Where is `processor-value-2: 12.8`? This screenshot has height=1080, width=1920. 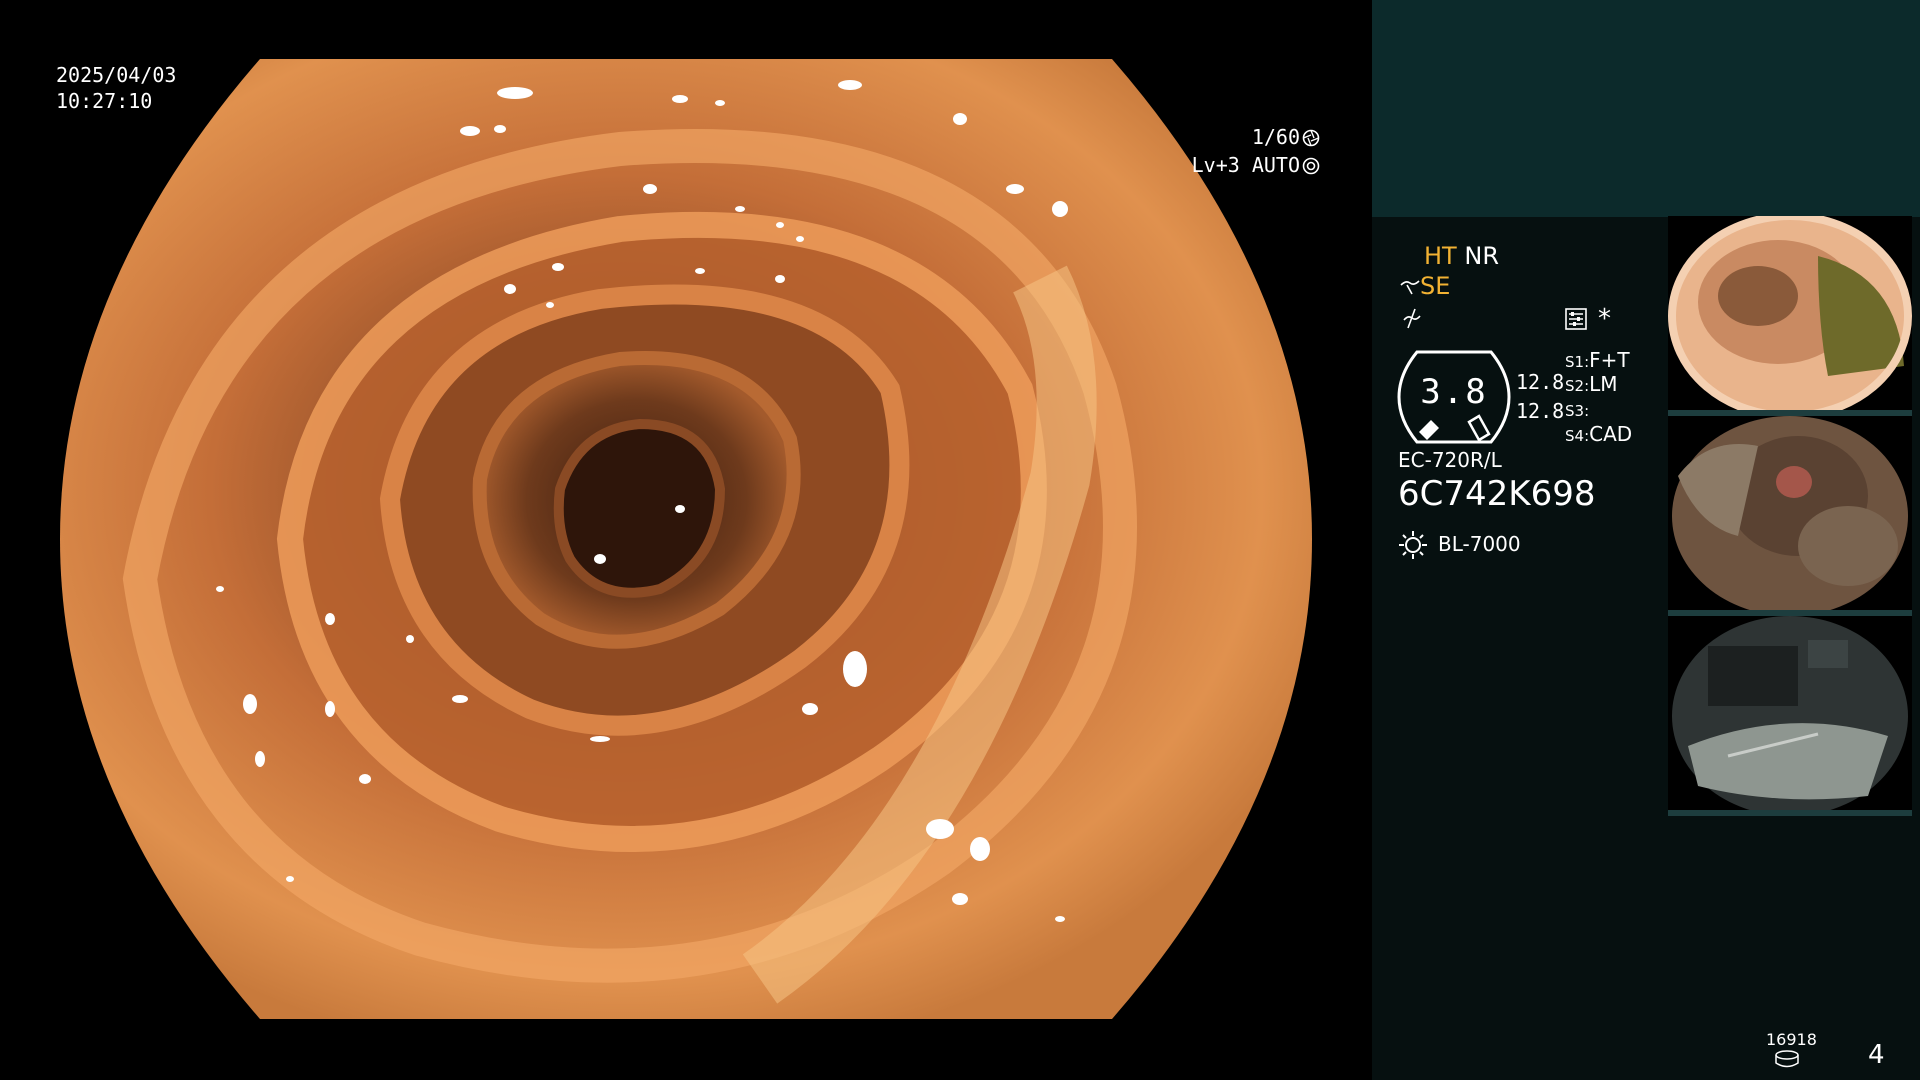
processor-value-2: 12.8 is located at coordinates (1540, 411).